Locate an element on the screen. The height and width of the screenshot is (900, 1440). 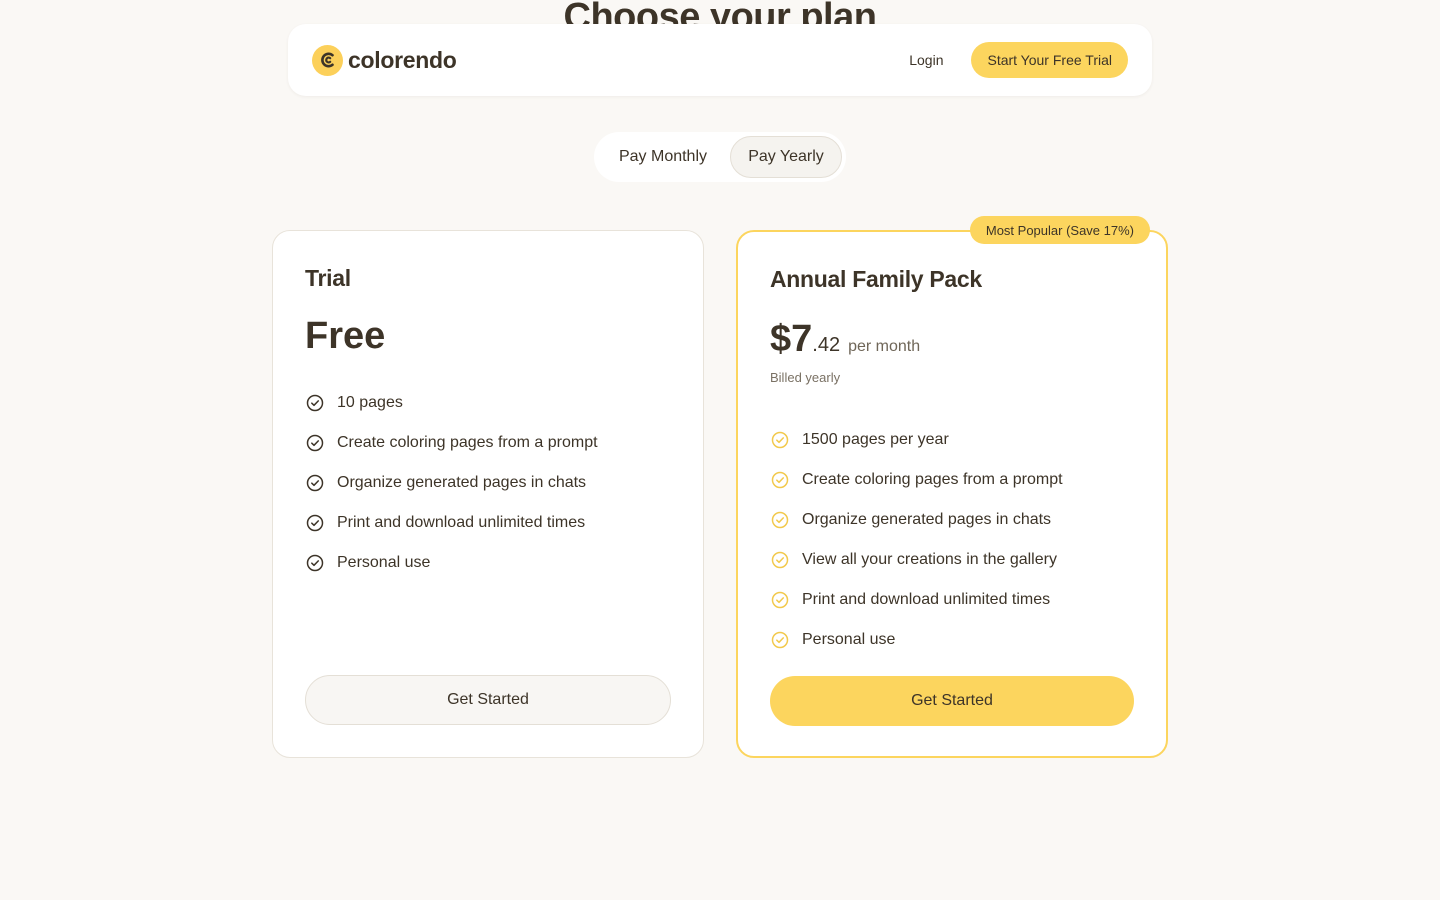
nav-actions: Login Start Your Free Trial is located at coordinates (1018, 60).